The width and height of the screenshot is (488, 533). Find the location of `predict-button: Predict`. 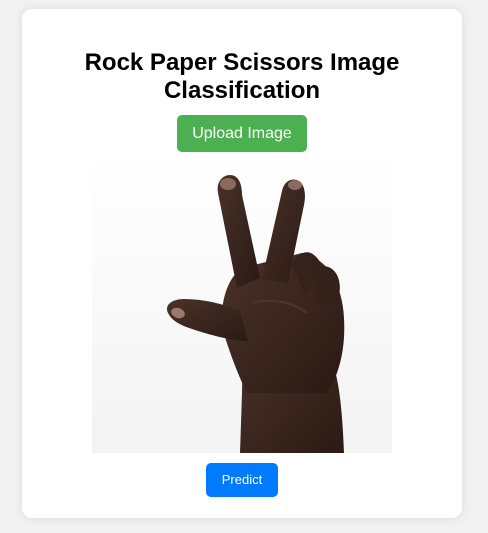

predict-button: Predict is located at coordinates (242, 480).